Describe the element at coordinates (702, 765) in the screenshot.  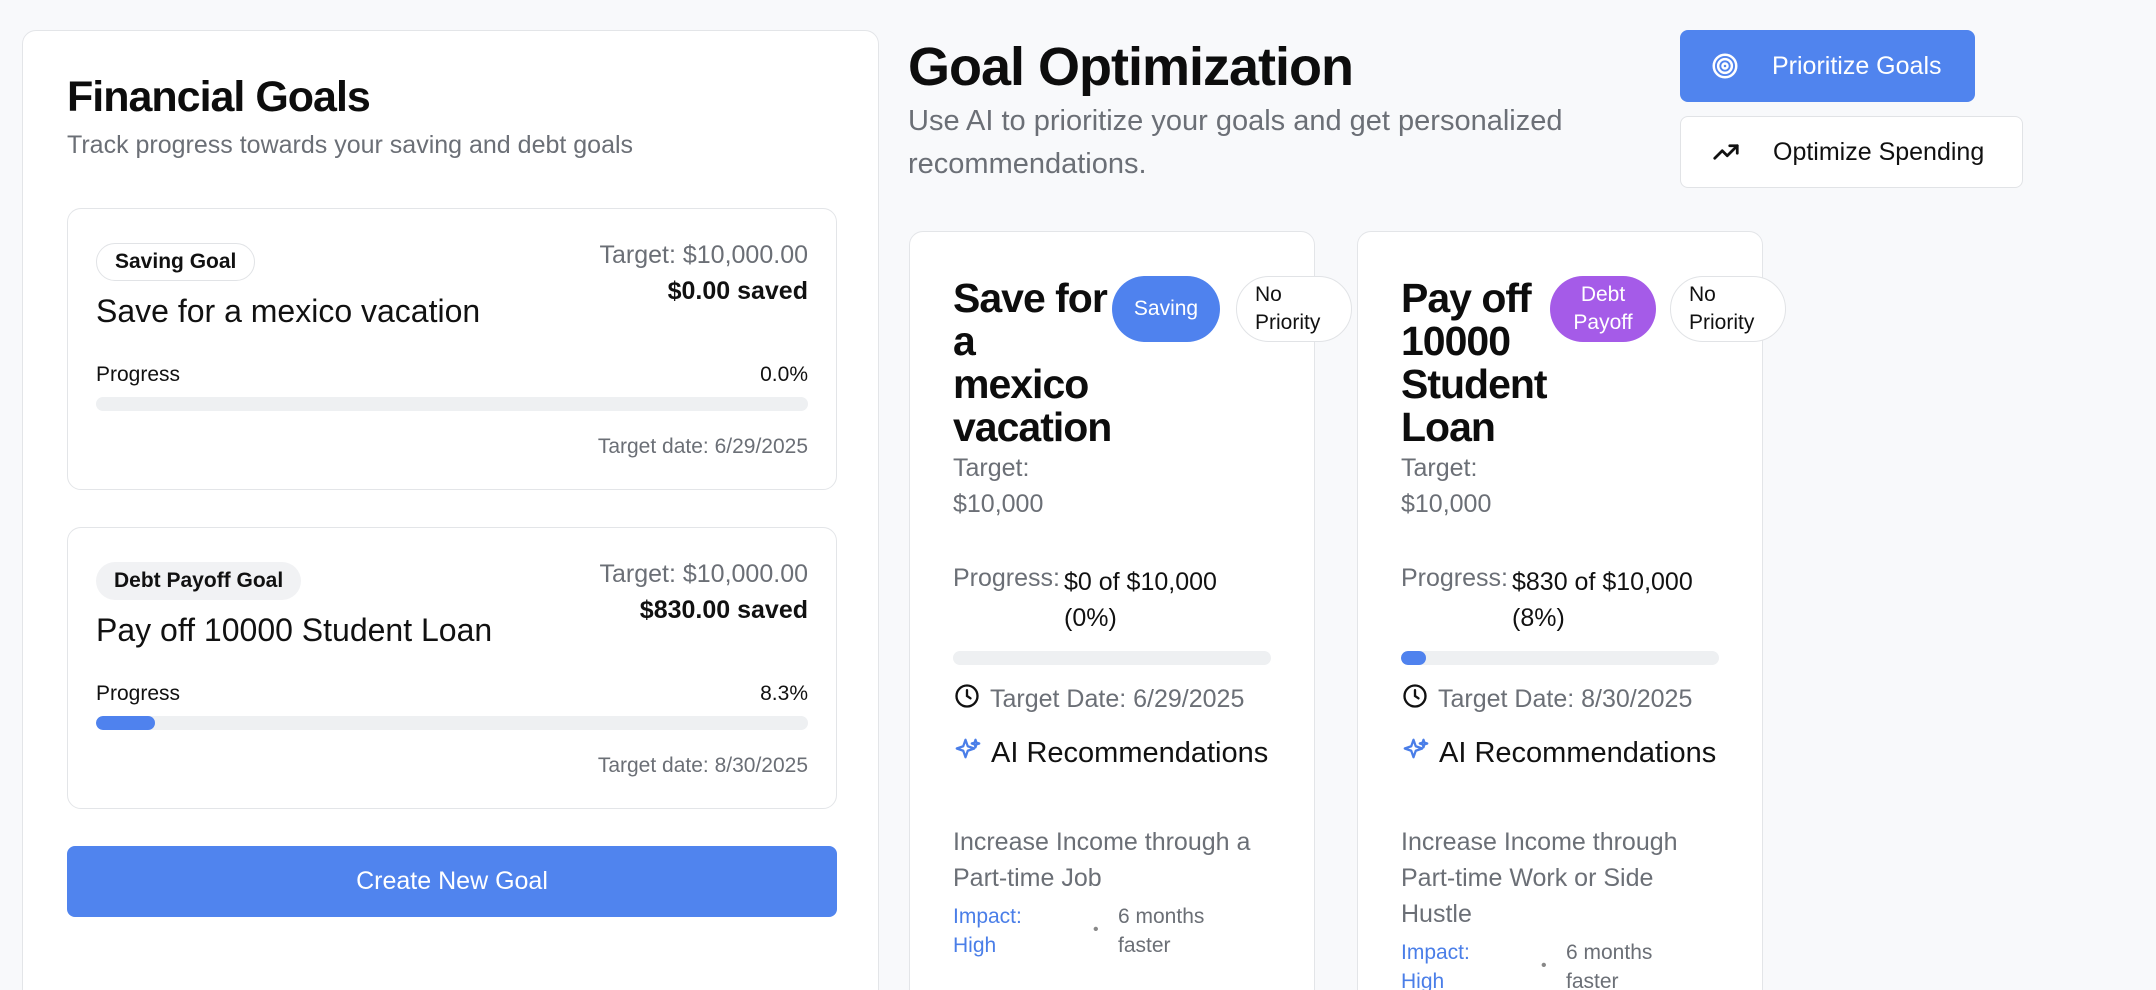
I see `goal-target-date: Target date: 8/30/2025` at that location.